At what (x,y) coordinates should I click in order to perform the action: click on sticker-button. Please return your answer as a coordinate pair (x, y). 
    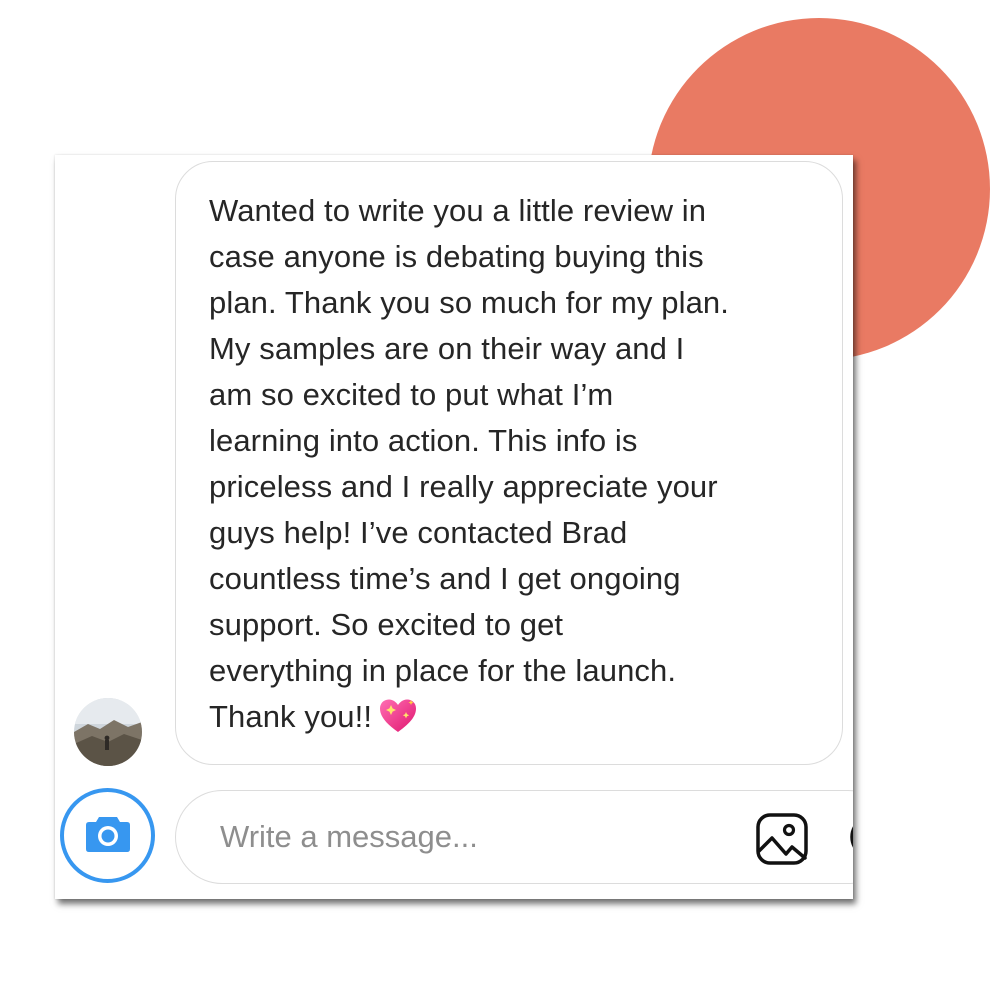
    Looking at the image, I should click on (847, 839).